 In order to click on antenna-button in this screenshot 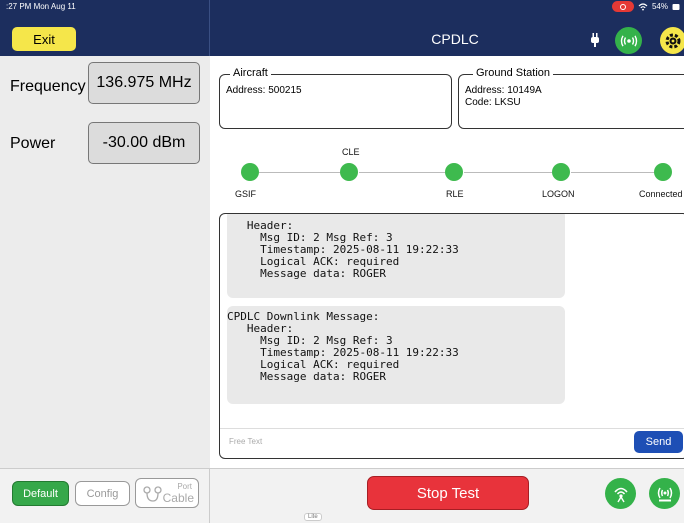, I will do `click(664, 493)`.